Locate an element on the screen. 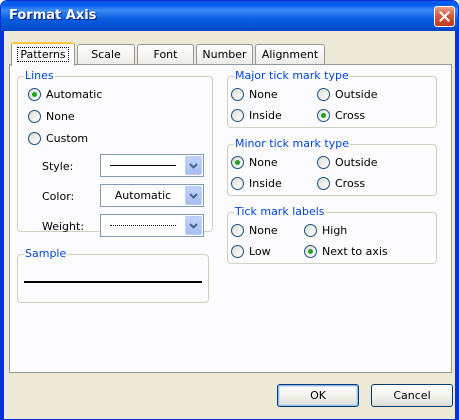  style-value is located at coordinates (143, 165).